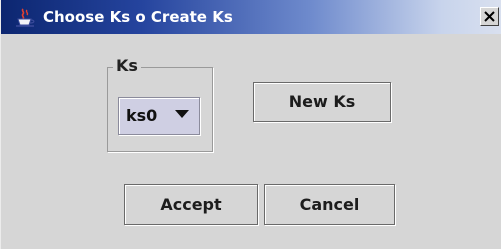  What do you see at coordinates (138, 17) in the screenshot?
I see `window-title: Choose Ks o Create Ks` at bounding box center [138, 17].